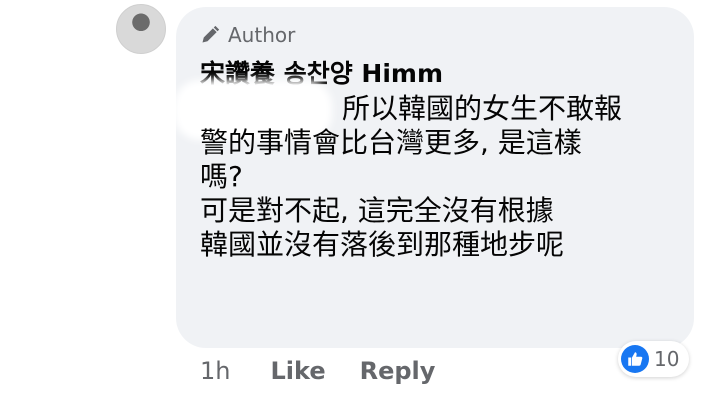 The image size is (718, 402). Describe the element at coordinates (382, 244) in the screenshot. I see `comment-text-line: 韓國並沒有落後到那種地步呢` at that location.